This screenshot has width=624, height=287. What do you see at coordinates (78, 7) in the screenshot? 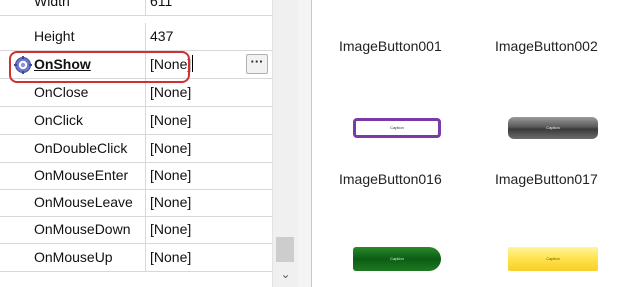
I see `property-name: Width` at bounding box center [78, 7].